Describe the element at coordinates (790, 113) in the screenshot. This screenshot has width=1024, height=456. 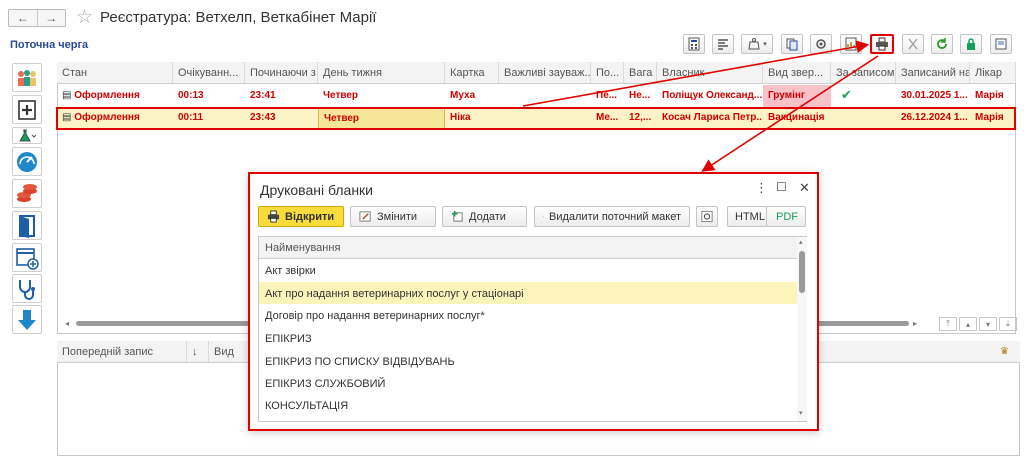
I see `arrow-print-to-dialog` at that location.